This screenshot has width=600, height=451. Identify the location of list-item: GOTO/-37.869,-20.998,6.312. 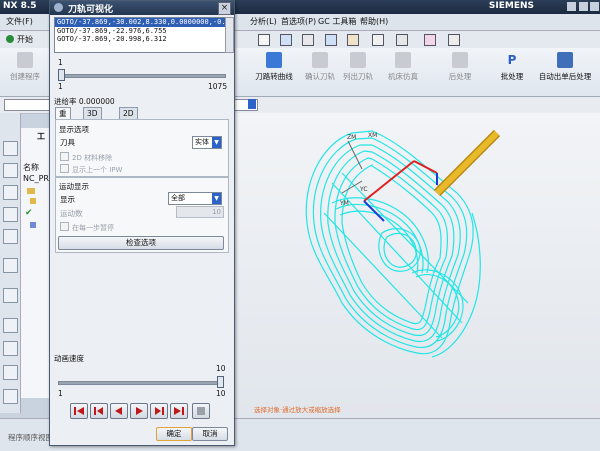
(141, 39).